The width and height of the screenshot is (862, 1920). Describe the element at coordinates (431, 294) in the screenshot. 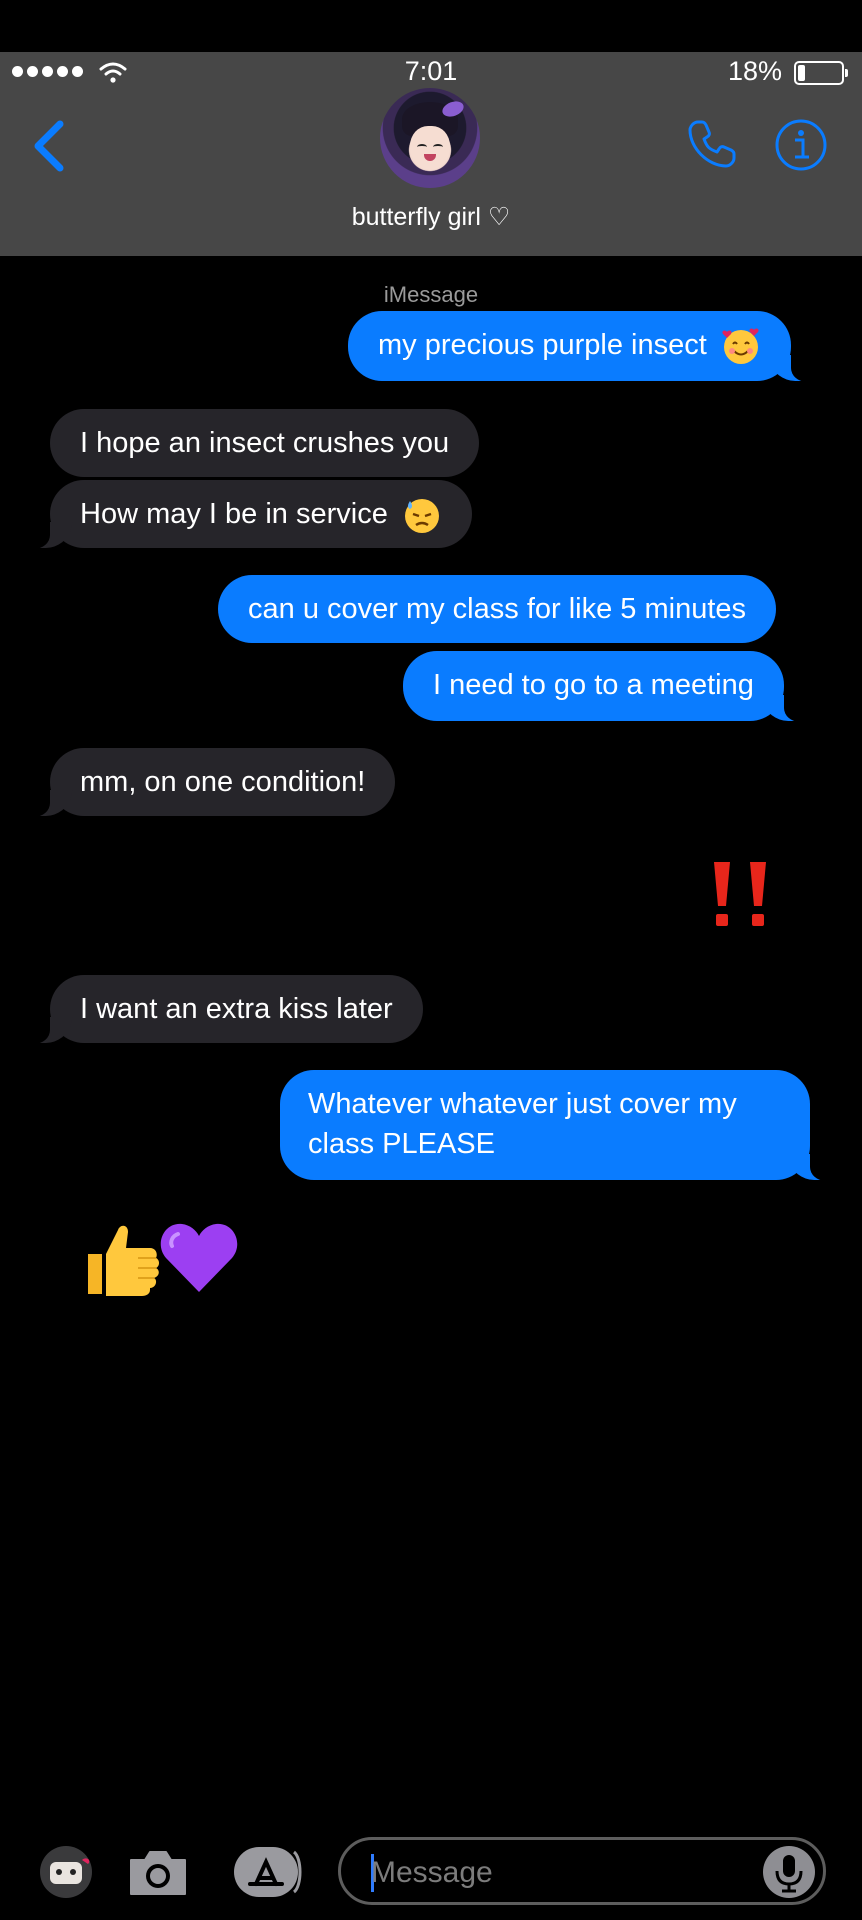

I see `service-label: iMessage` at that location.